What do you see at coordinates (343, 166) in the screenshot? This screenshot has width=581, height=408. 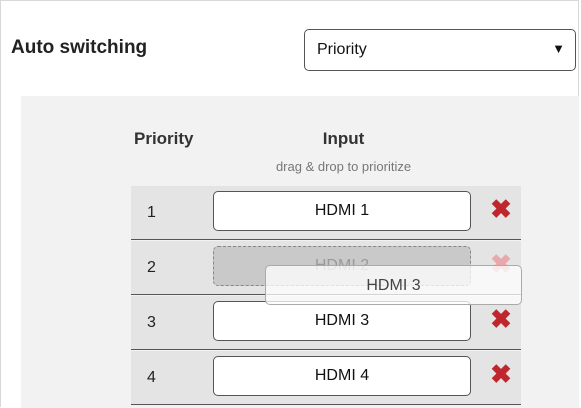 I see `drag-hint: drag & drop to prioritize` at bounding box center [343, 166].